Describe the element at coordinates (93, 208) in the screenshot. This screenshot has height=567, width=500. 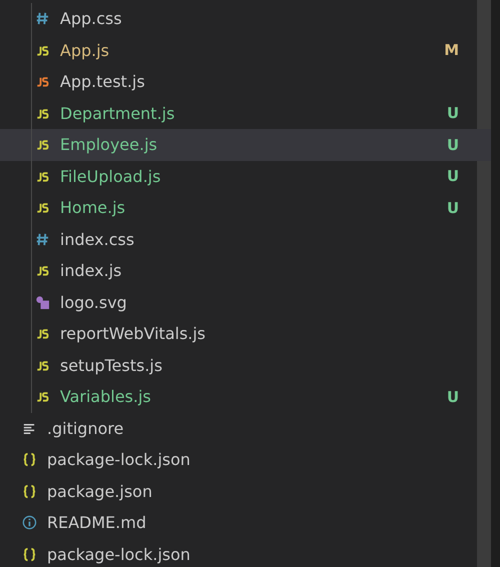
I see `file-name: Home.js` at that location.